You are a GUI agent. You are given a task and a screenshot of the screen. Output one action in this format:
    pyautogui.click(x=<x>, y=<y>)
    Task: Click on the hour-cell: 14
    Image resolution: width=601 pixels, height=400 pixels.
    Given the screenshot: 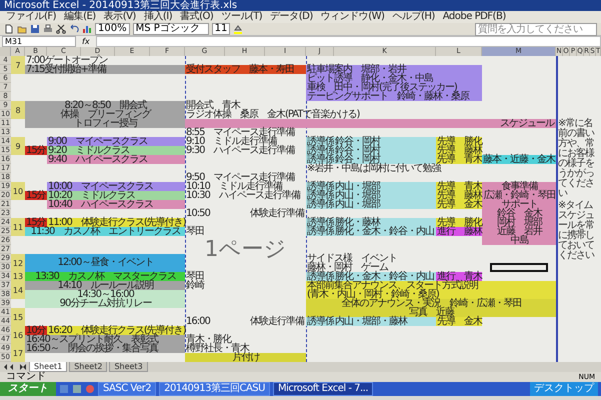 What is the action you would take?
    pyautogui.click(x=18, y=290)
    